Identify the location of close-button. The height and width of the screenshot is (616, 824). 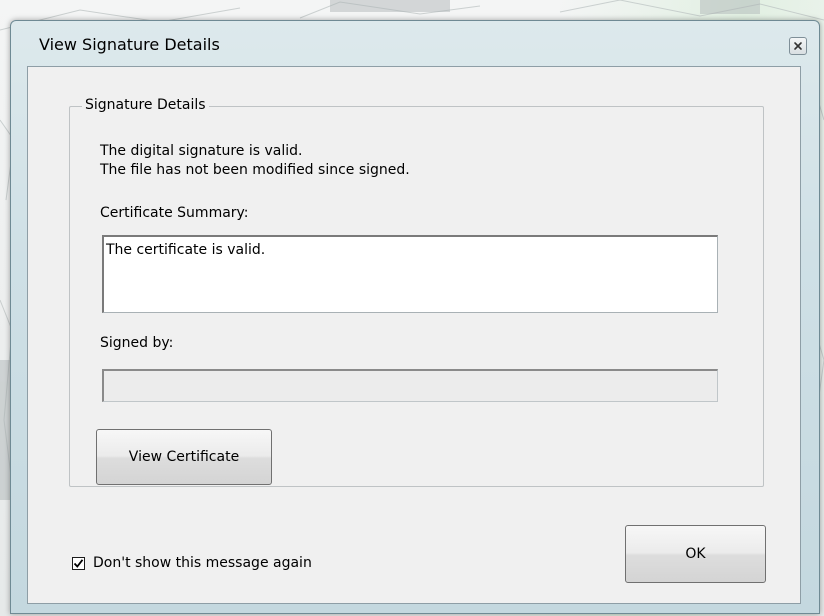
(798, 46).